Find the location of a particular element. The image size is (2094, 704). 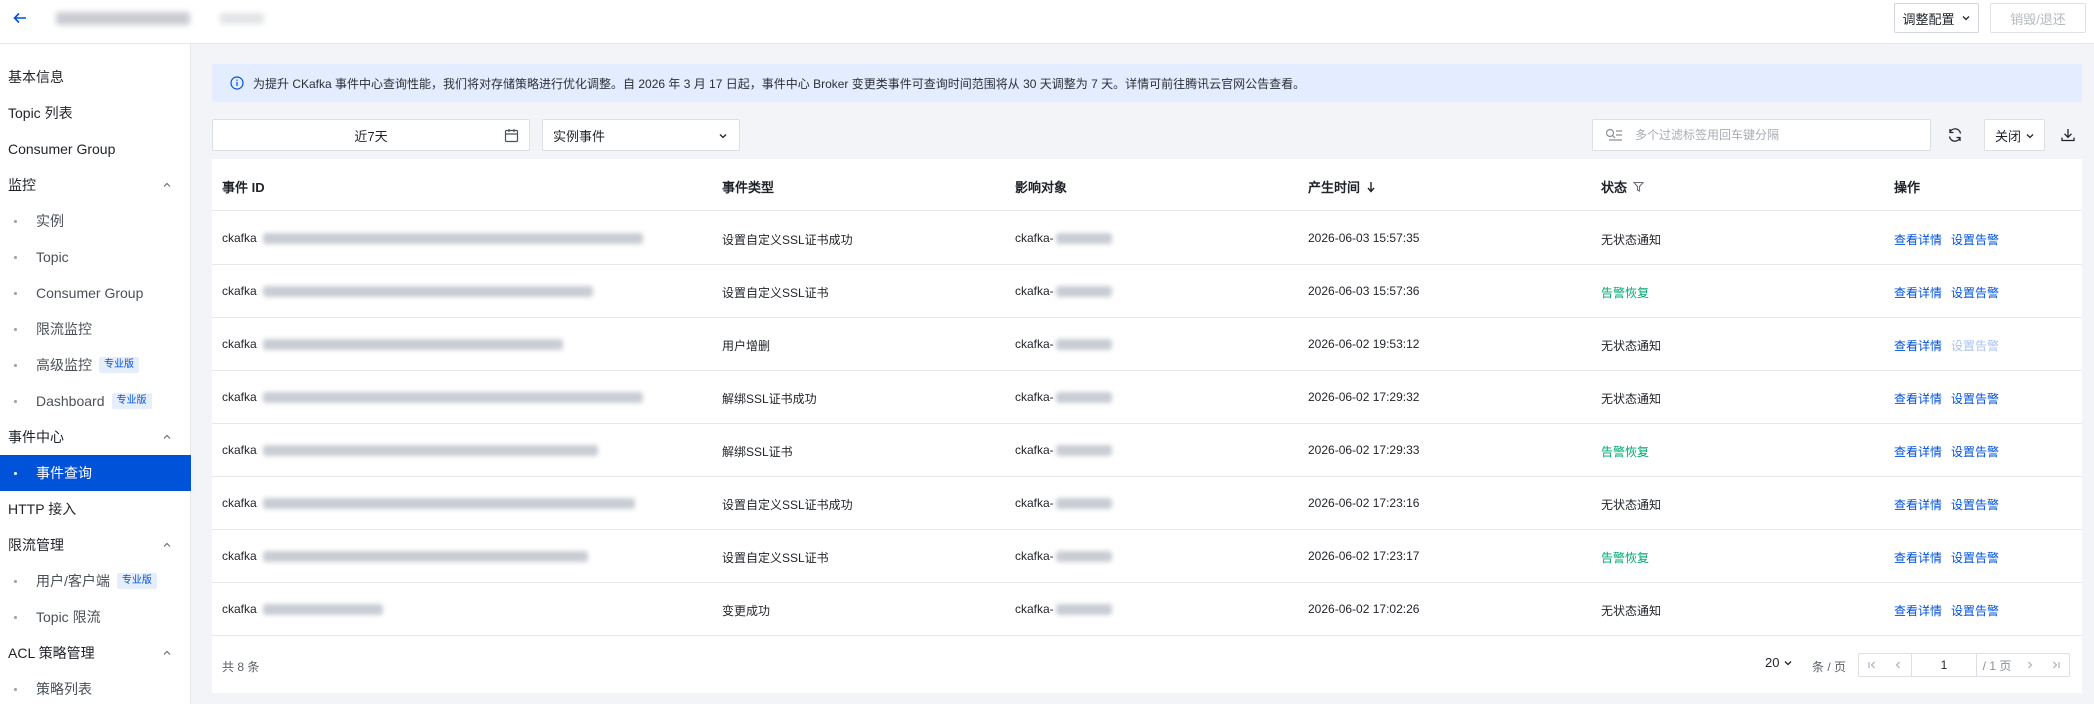

refresh-icon is located at coordinates (1955, 135).